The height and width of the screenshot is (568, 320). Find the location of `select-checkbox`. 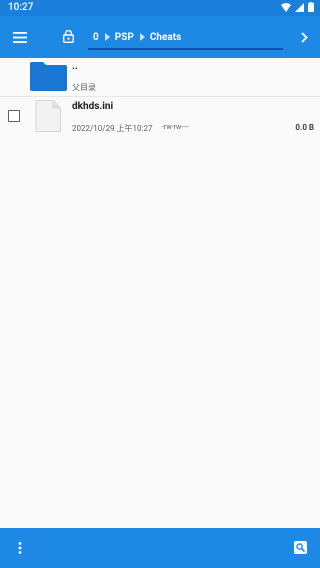

select-checkbox is located at coordinates (14, 116).